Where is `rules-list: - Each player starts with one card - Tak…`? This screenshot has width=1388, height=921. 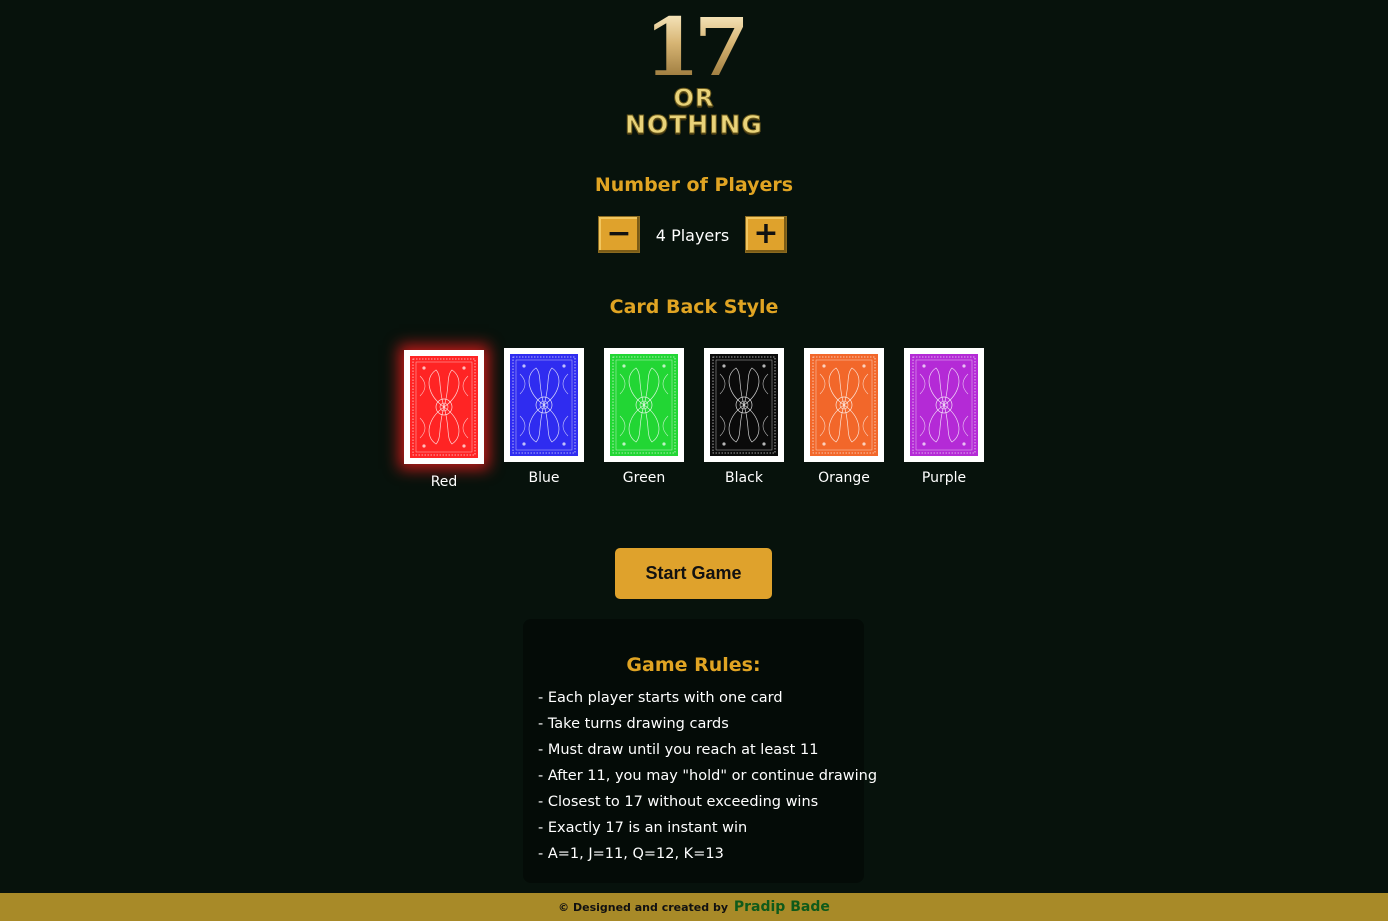 rules-list: - Each player starts with one card - Tak… is located at coordinates (707, 776).